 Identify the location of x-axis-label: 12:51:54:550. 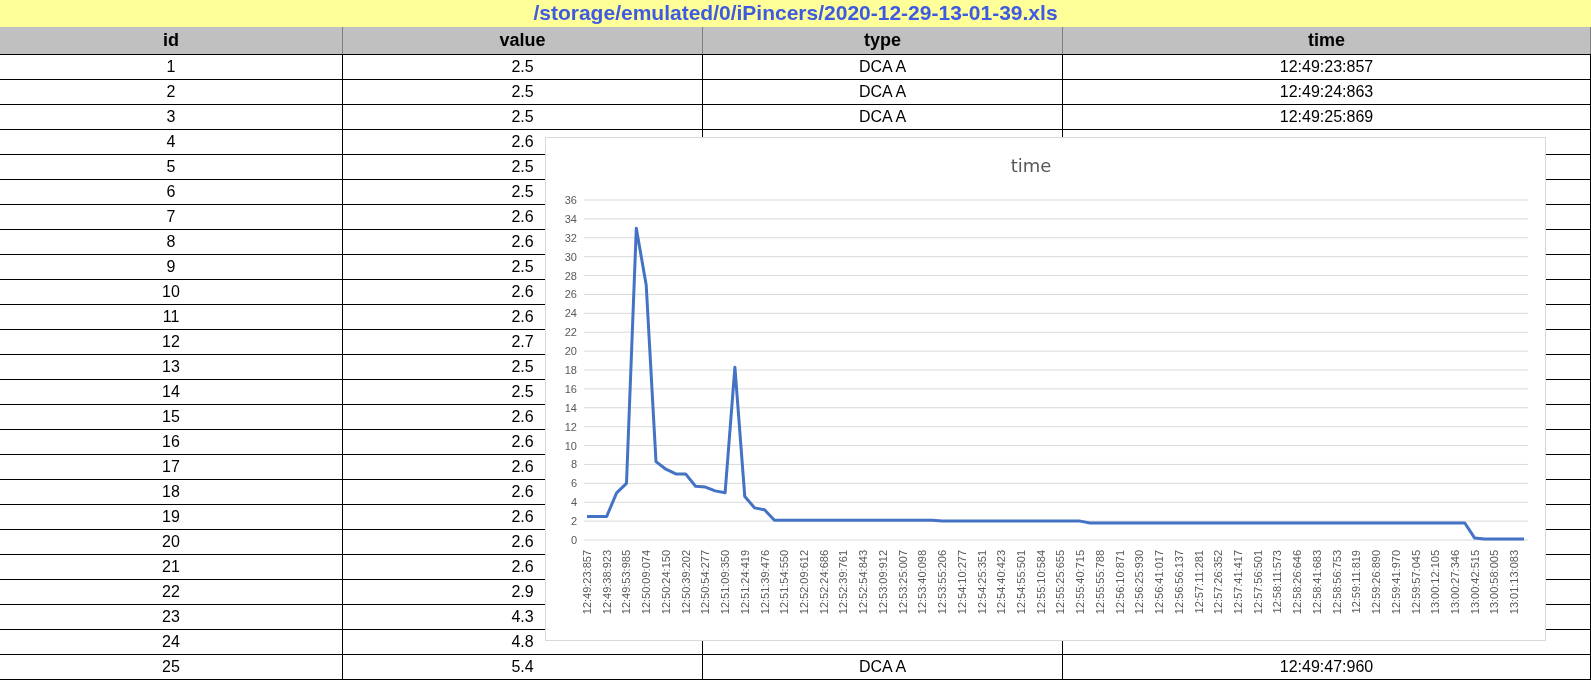
(784, 582).